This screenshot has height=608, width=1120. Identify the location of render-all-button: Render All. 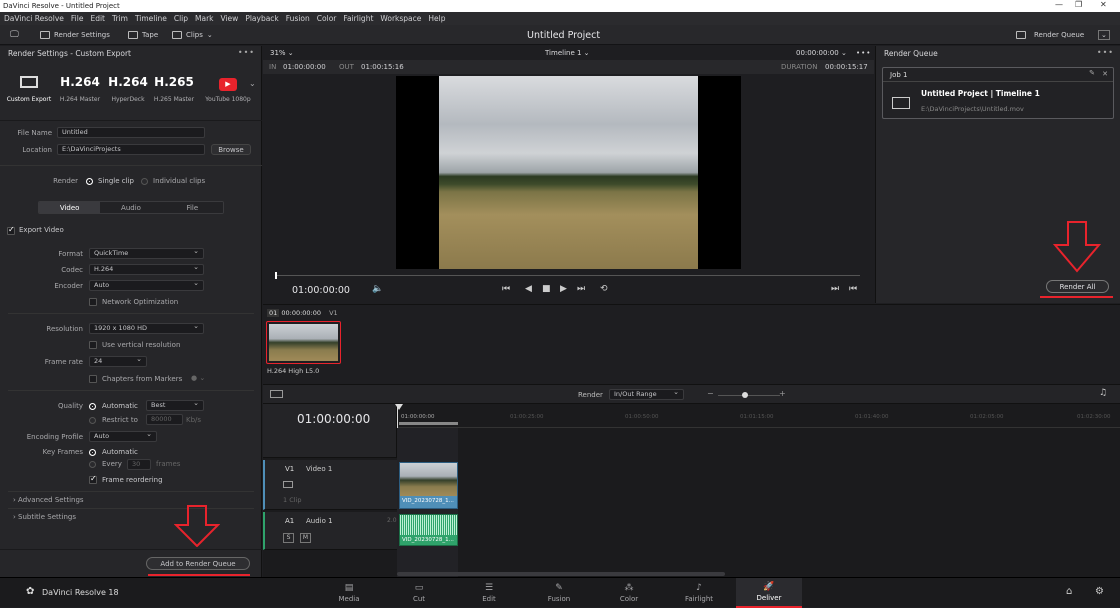
(1077, 286).